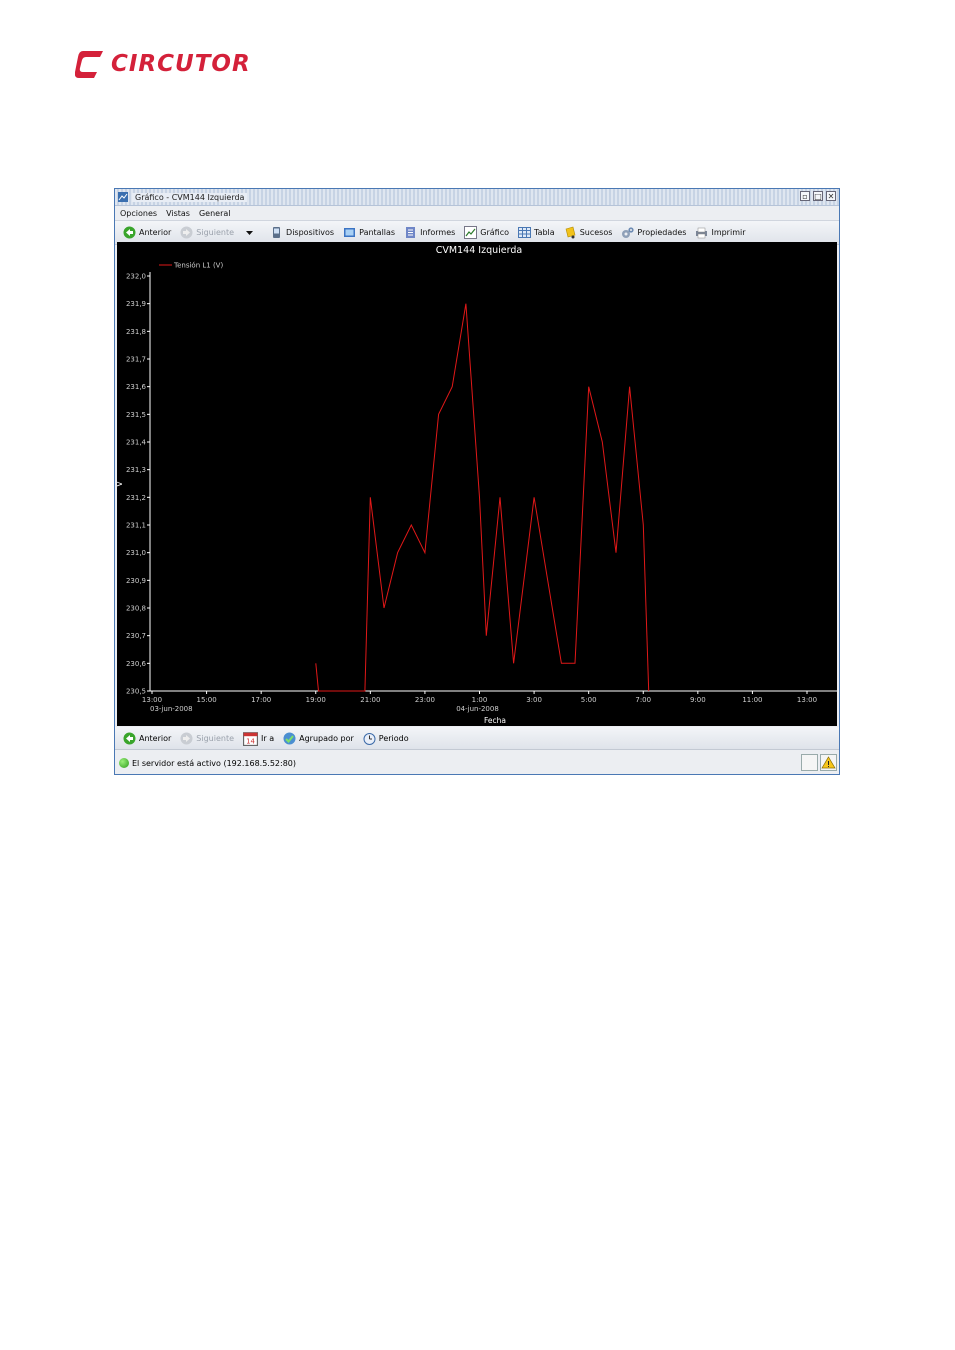 This screenshot has width=955, height=1350. What do you see at coordinates (479, 250) in the screenshot?
I see `chart-title: CVM144 Izquierda` at bounding box center [479, 250].